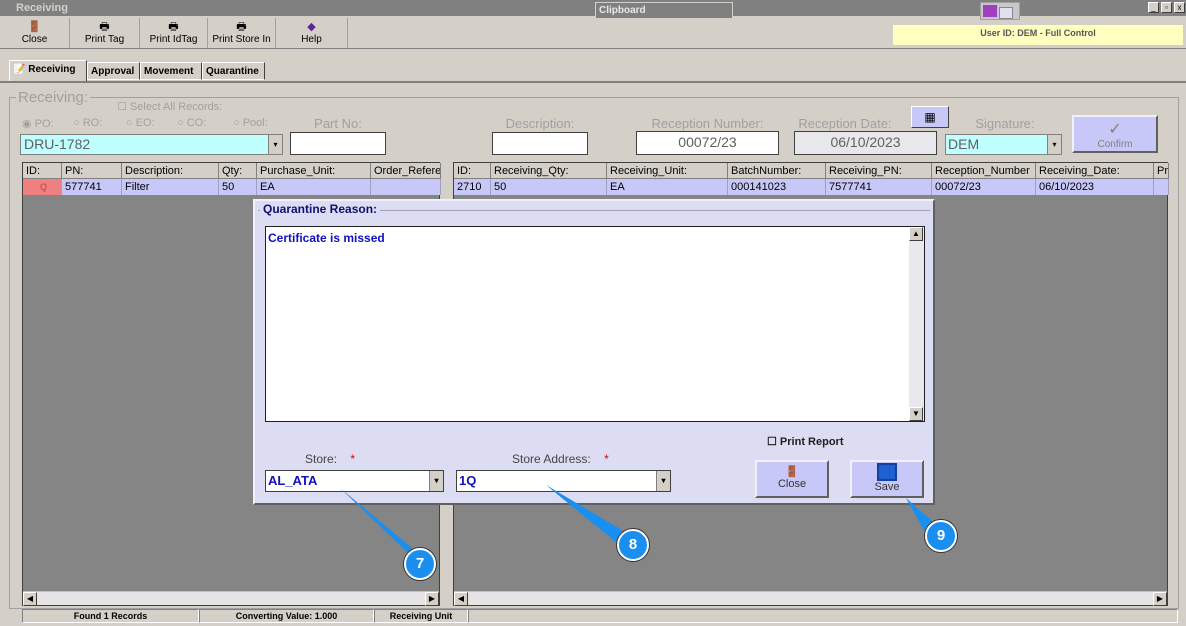  I want to click on window-title: Receiving, so click(42, 8).